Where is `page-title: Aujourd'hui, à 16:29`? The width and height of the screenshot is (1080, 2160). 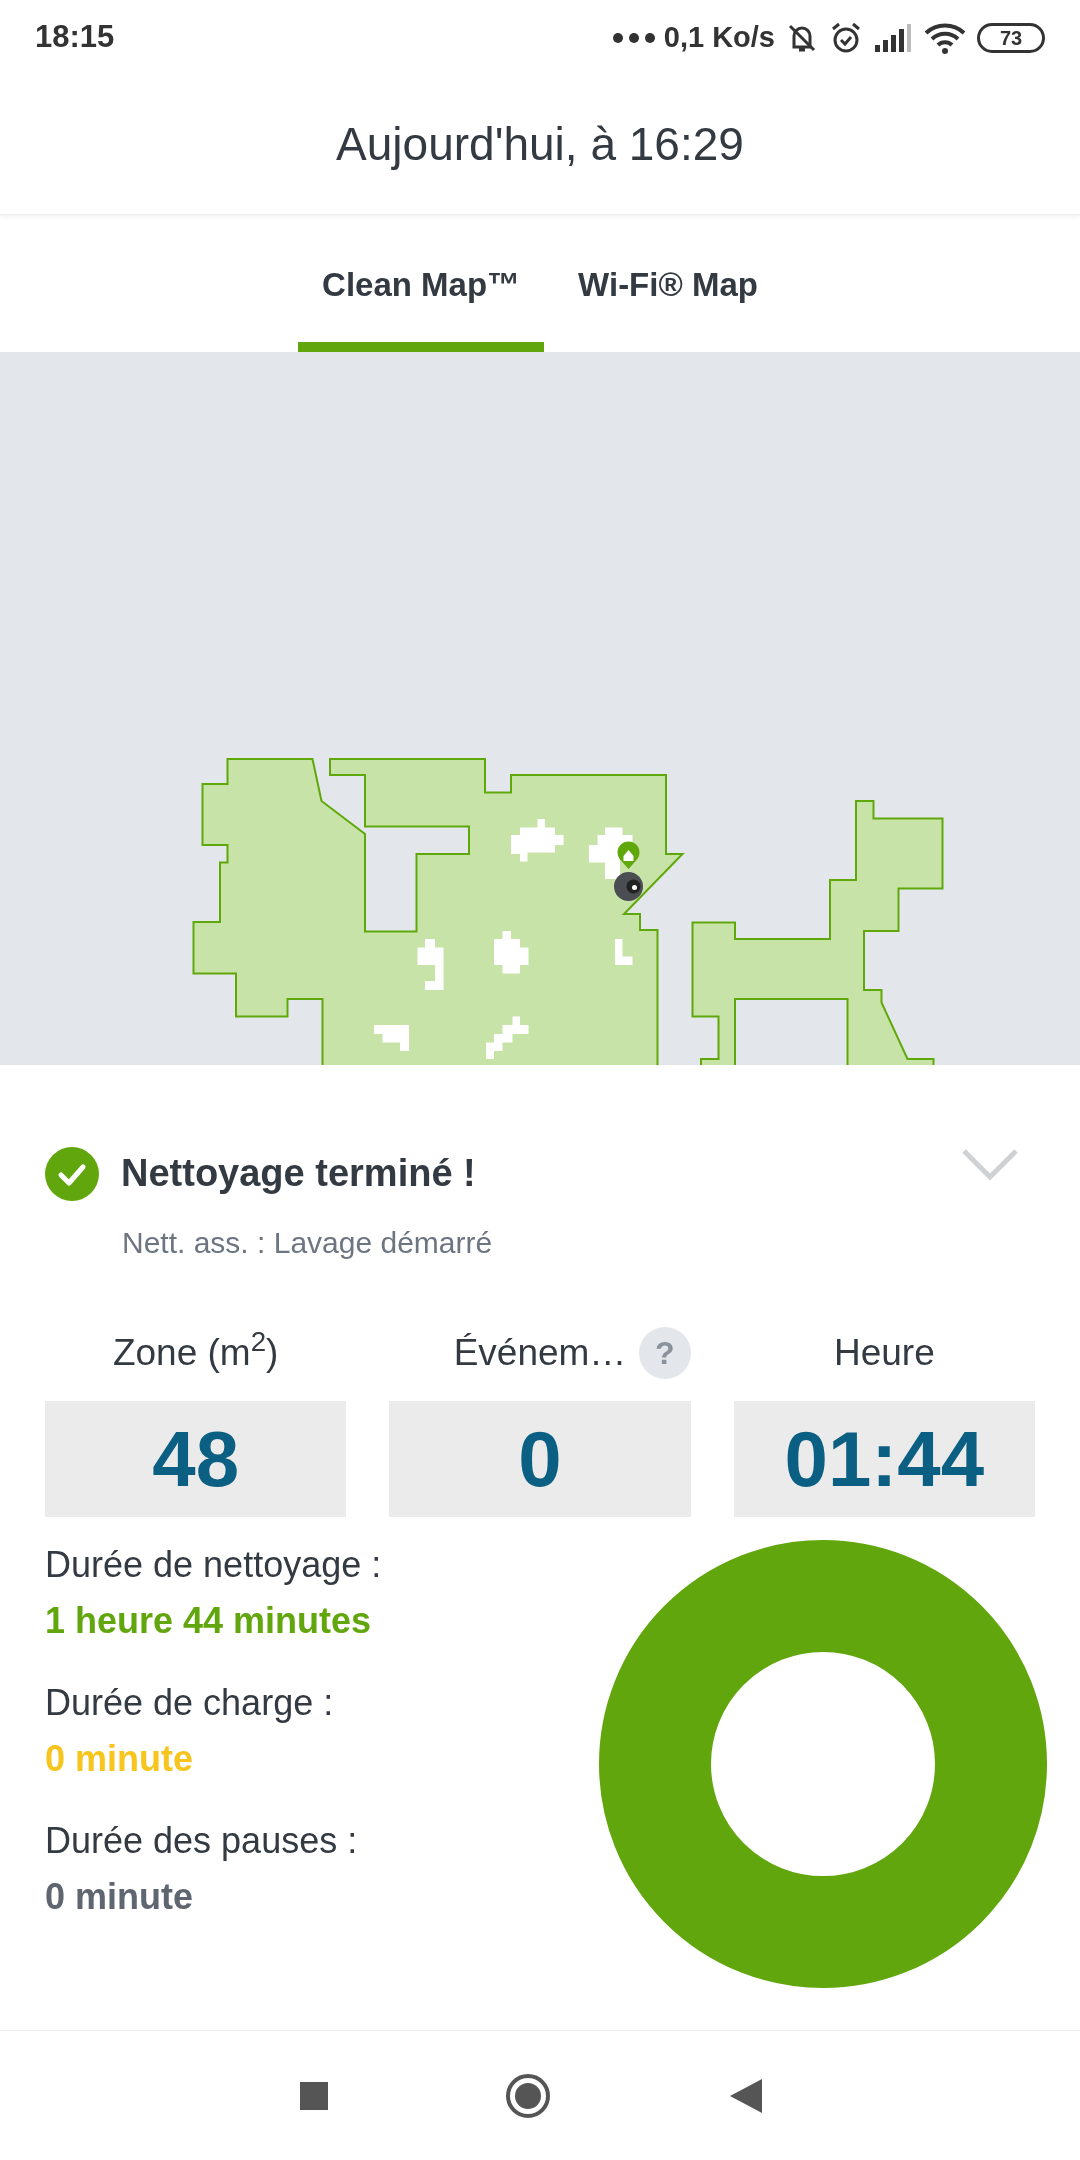
page-title: Aujourd'hui, à 16:29 is located at coordinates (540, 144).